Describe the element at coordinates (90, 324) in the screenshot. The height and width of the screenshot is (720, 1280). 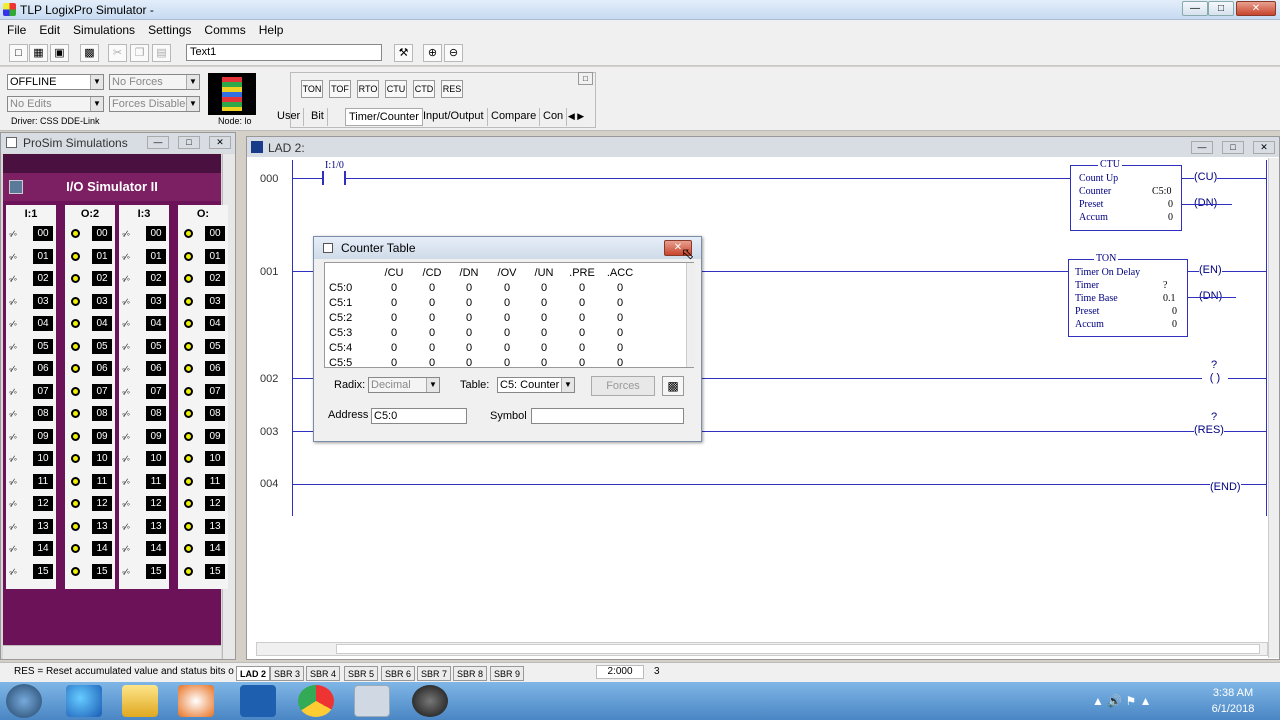
I see `io-row: 04` at that location.